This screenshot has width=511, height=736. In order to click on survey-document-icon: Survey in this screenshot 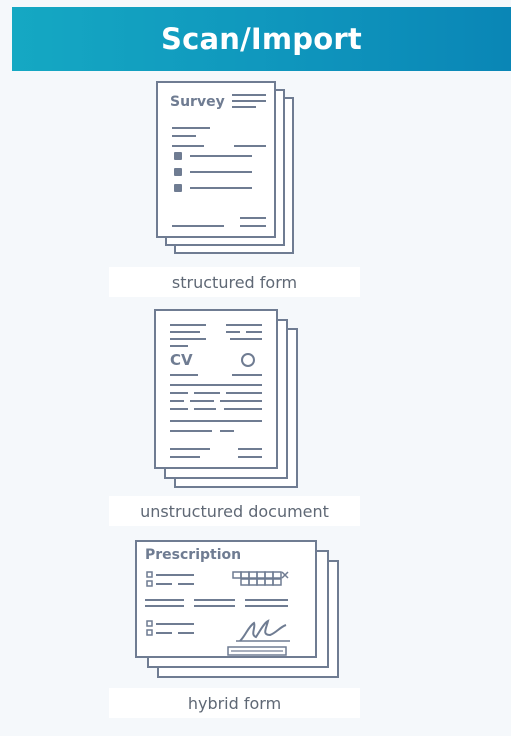, I will do `click(225, 167)`.